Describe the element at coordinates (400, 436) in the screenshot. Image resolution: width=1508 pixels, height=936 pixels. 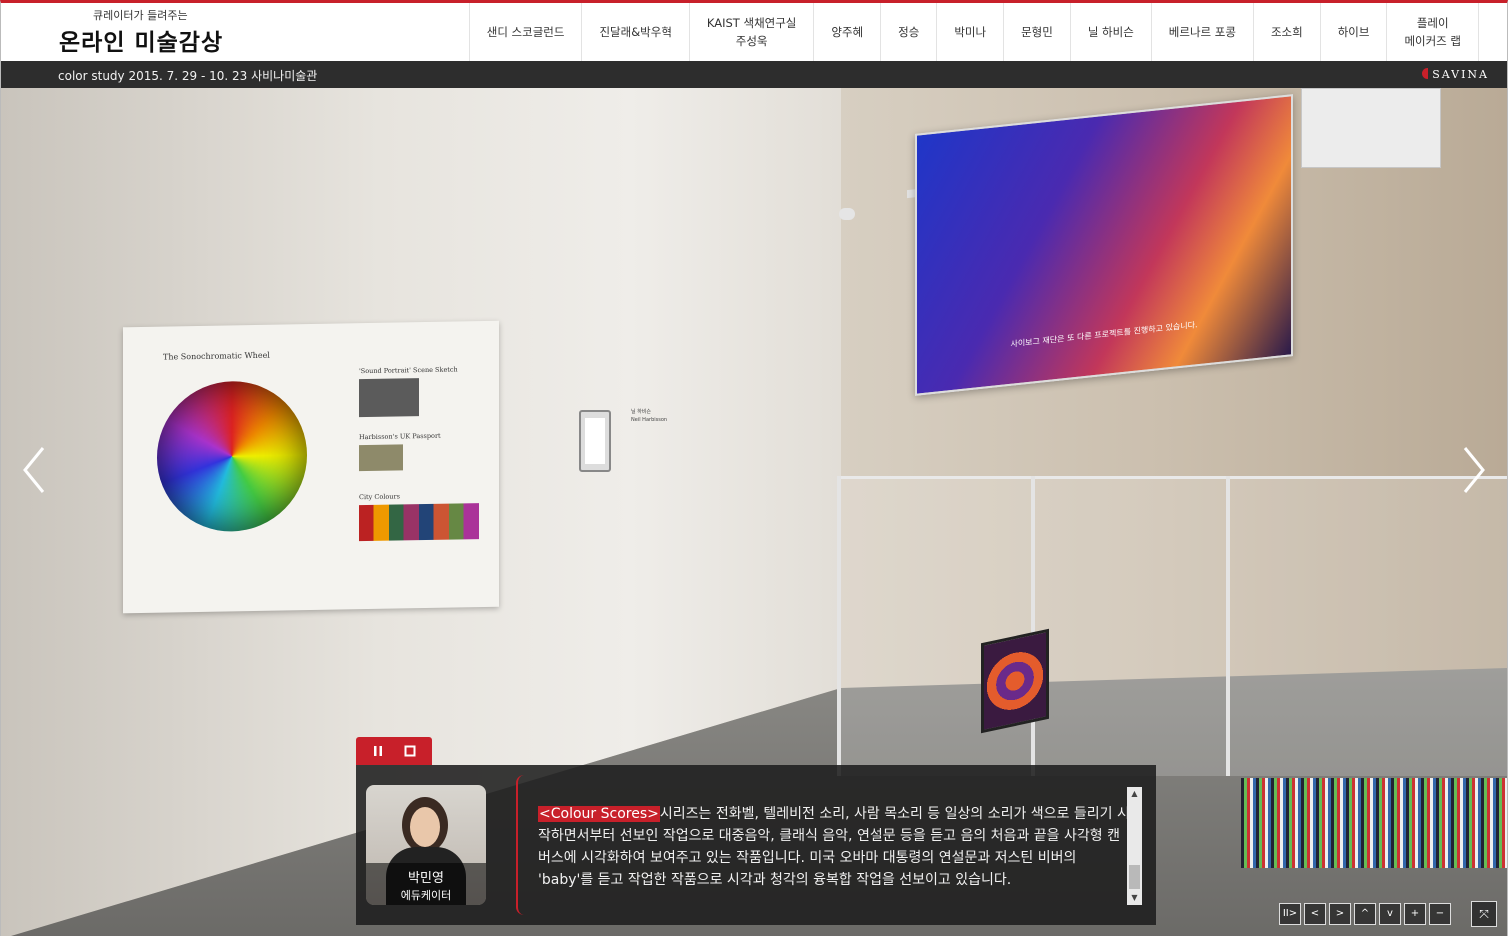
I see `panel-section-2: Harbisson's UK Passport` at that location.